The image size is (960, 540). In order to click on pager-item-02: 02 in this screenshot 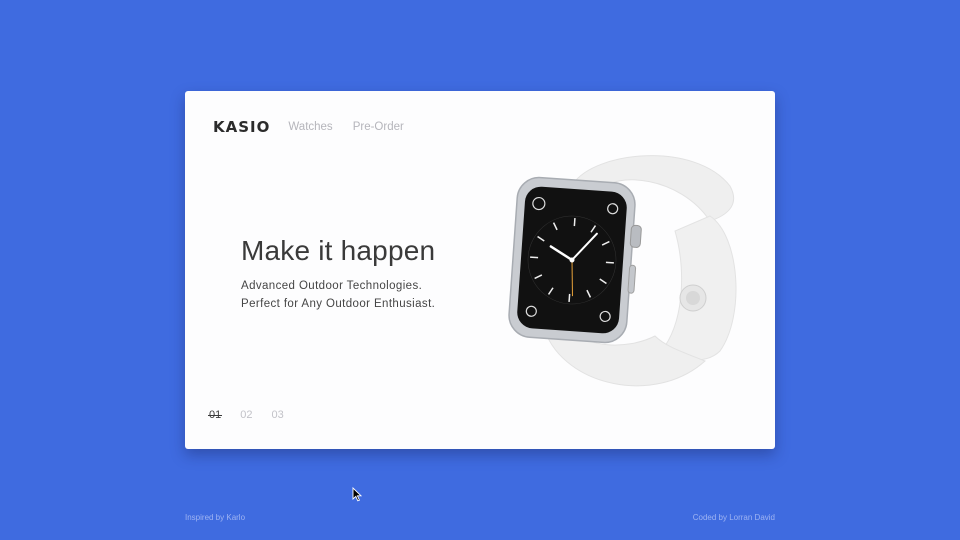, I will do `click(246, 415)`.